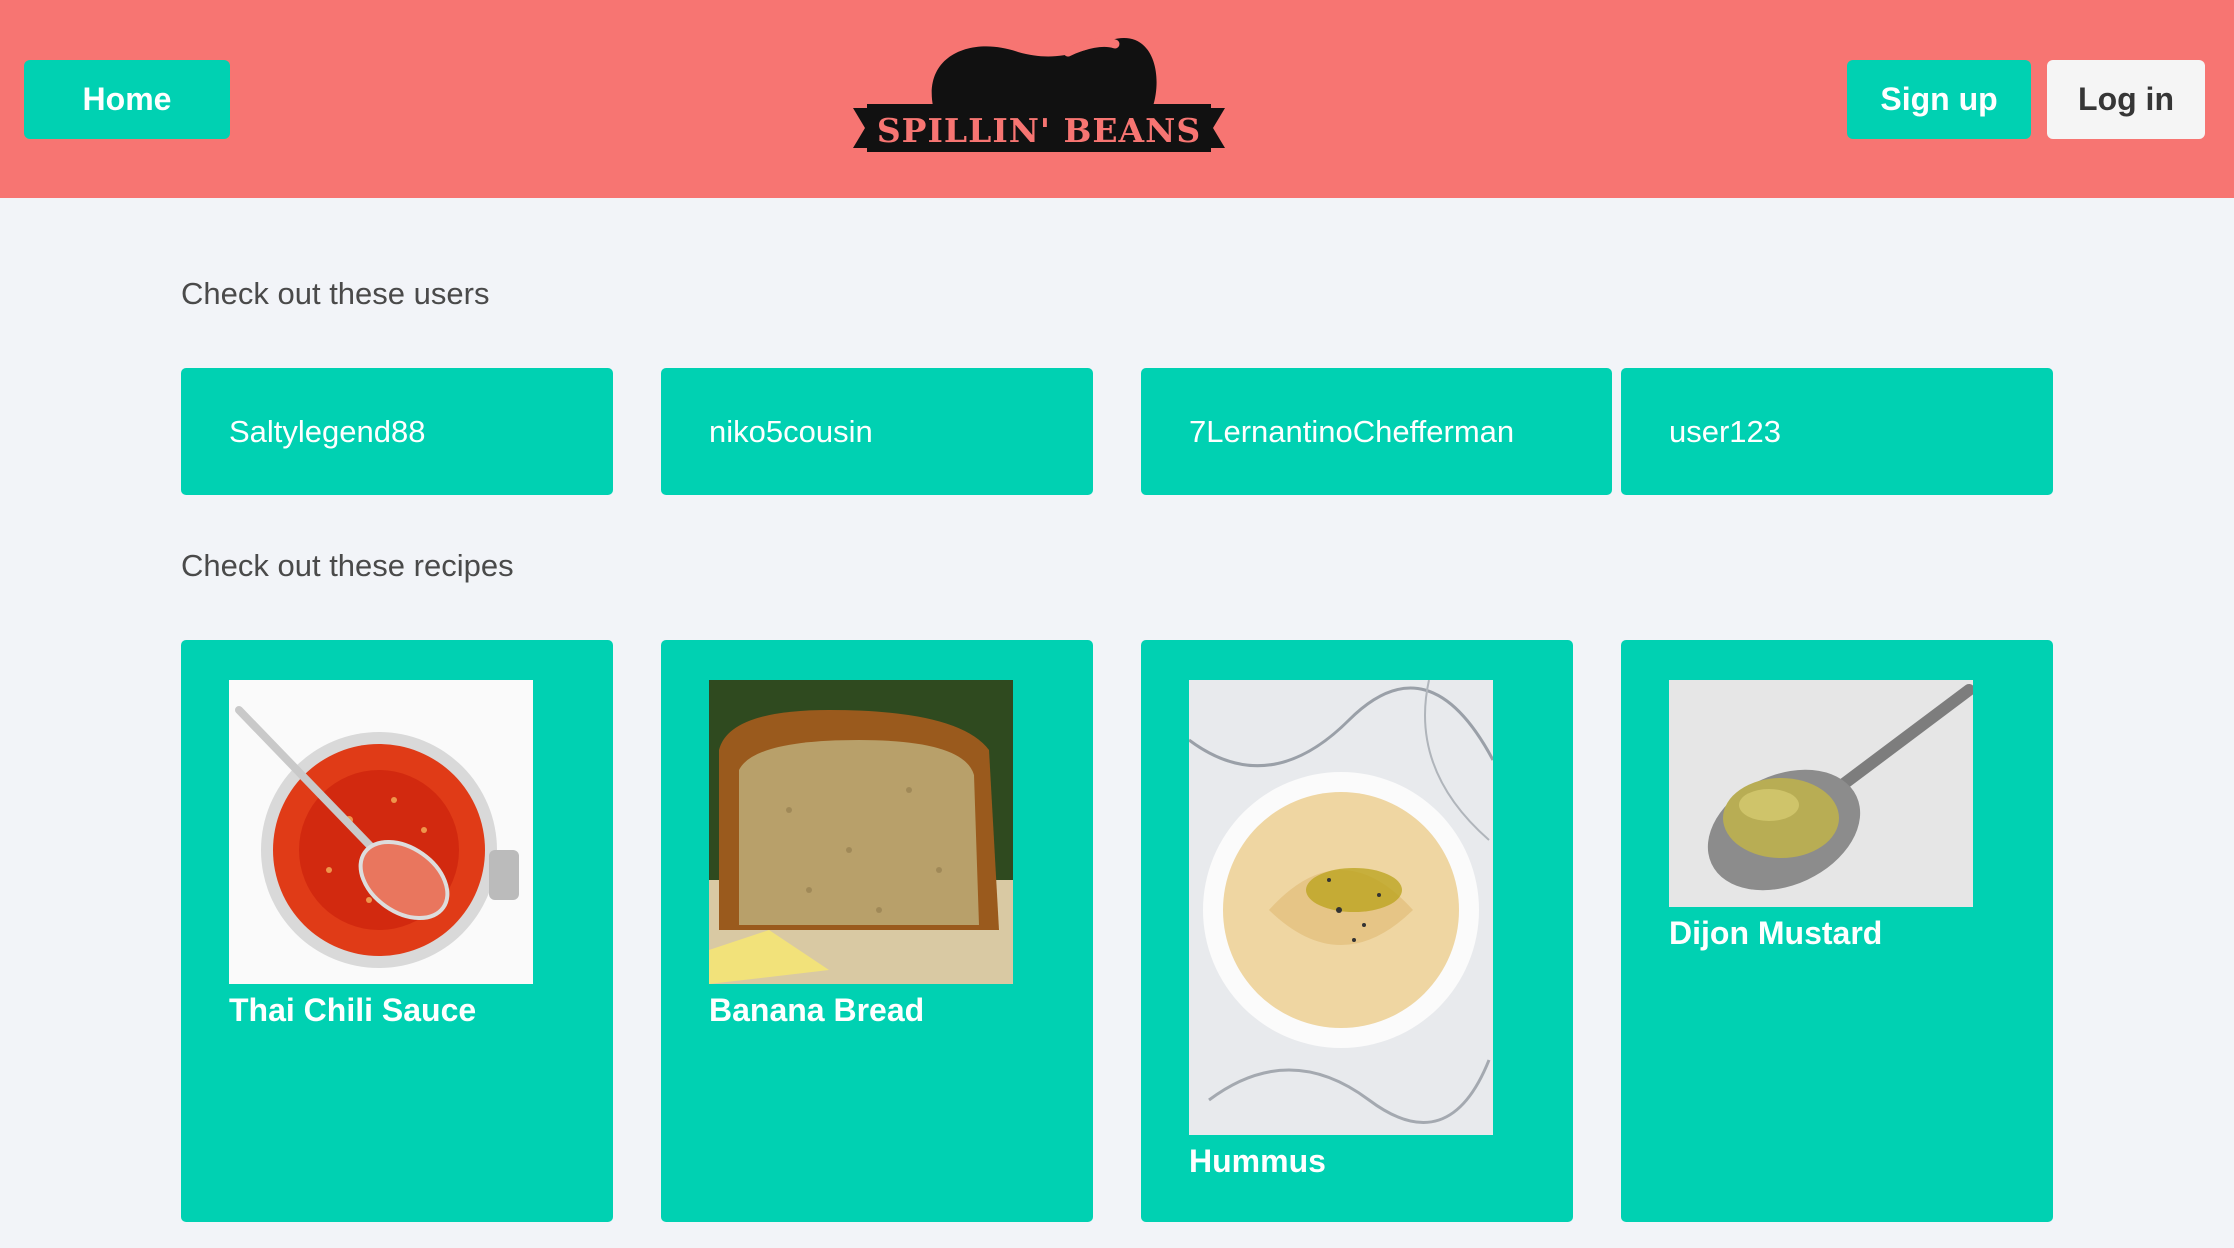 The height and width of the screenshot is (1248, 2234). What do you see at coordinates (817, 1010) in the screenshot?
I see `recipe-name: Banana Bread` at bounding box center [817, 1010].